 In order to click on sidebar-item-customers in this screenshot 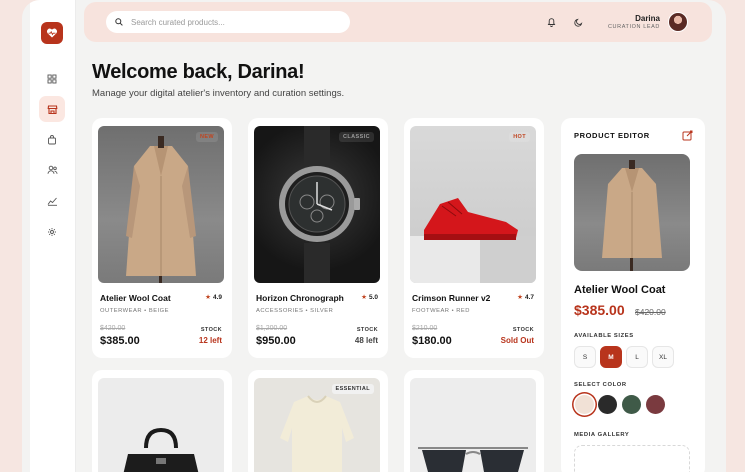, I will do `click(52, 170)`.